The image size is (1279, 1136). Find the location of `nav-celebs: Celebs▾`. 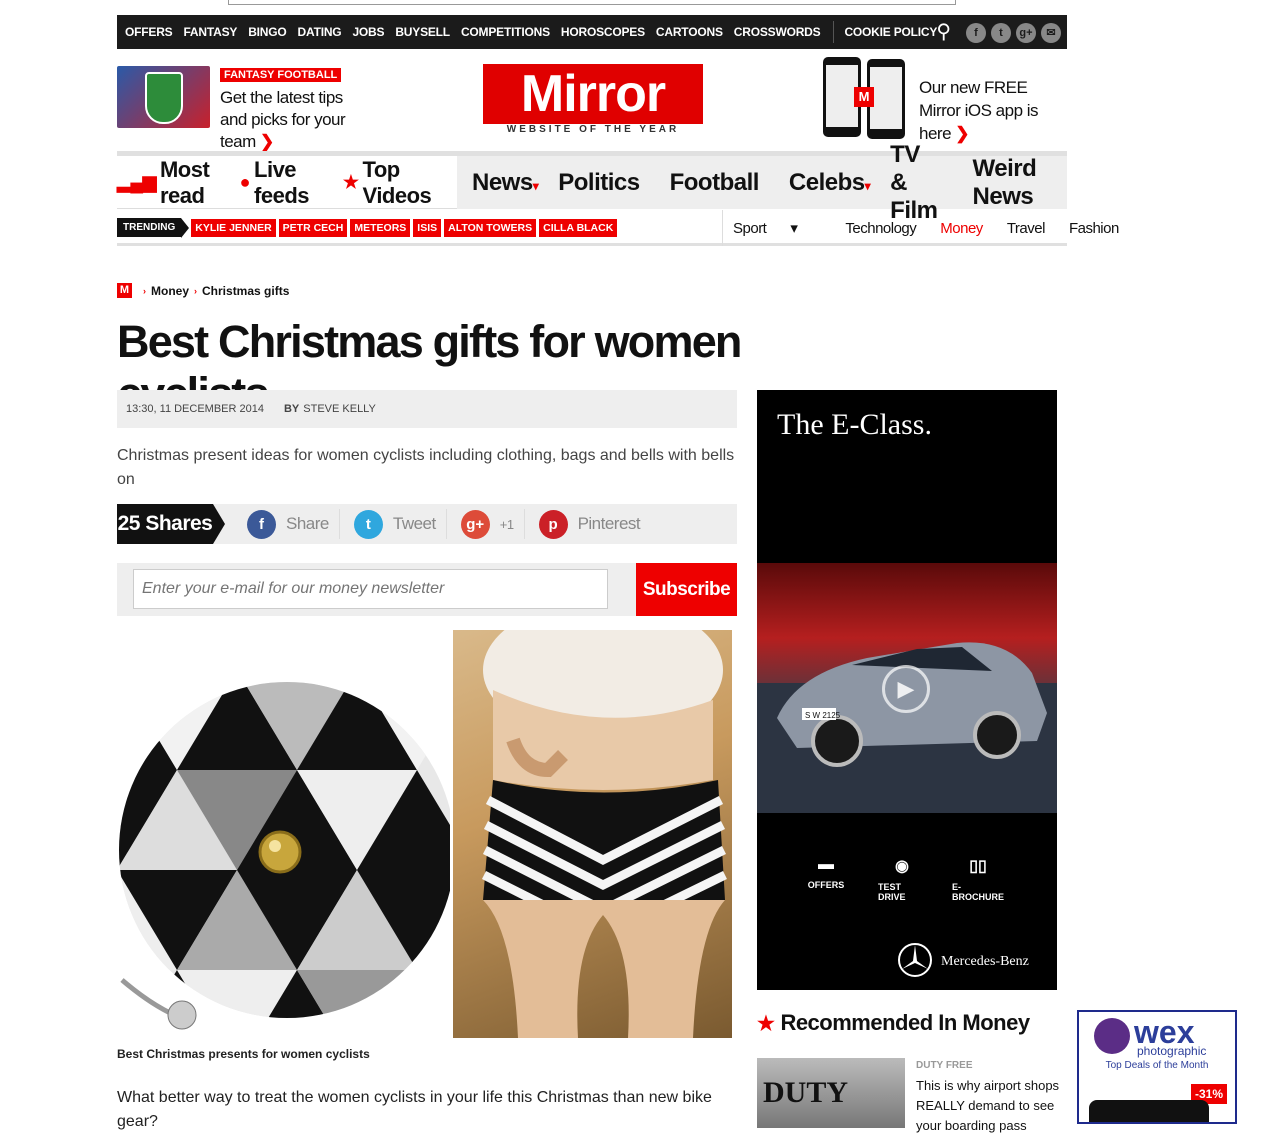

nav-celebs: Celebs▾ is located at coordinates (830, 183).